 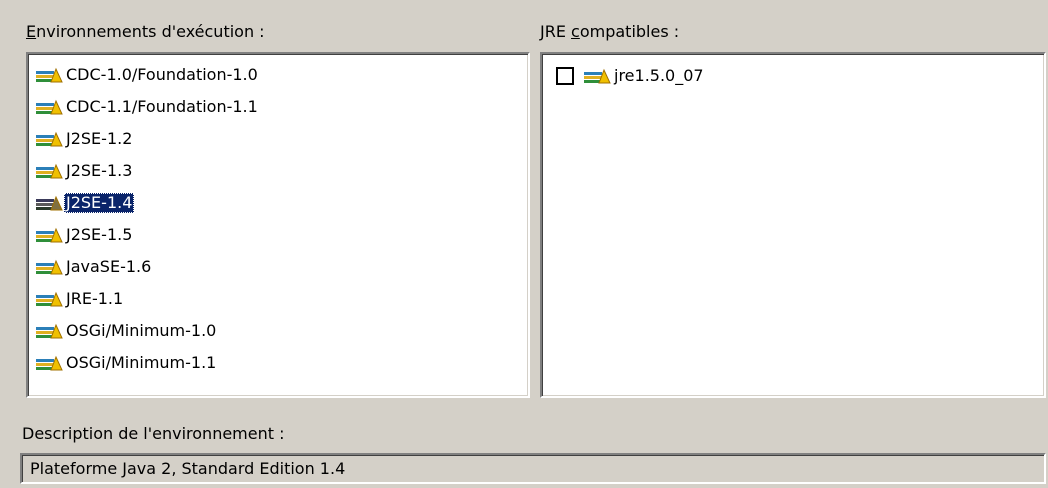 What do you see at coordinates (565, 76) in the screenshot?
I see `jre-checkbox` at bounding box center [565, 76].